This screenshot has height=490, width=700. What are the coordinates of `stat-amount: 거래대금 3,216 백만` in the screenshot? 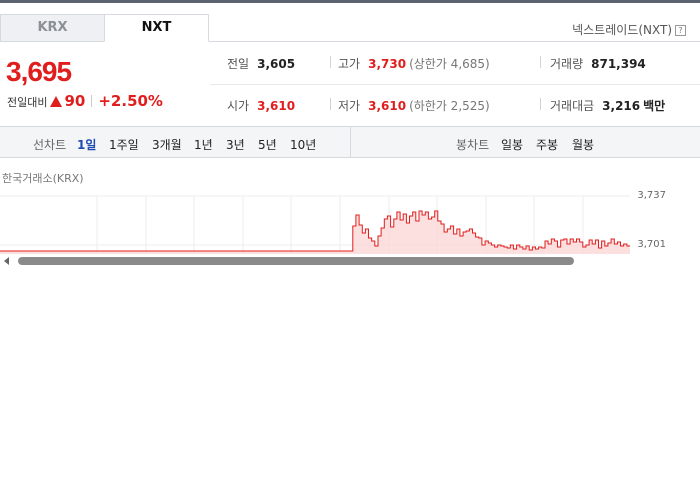 It's located at (607, 105).